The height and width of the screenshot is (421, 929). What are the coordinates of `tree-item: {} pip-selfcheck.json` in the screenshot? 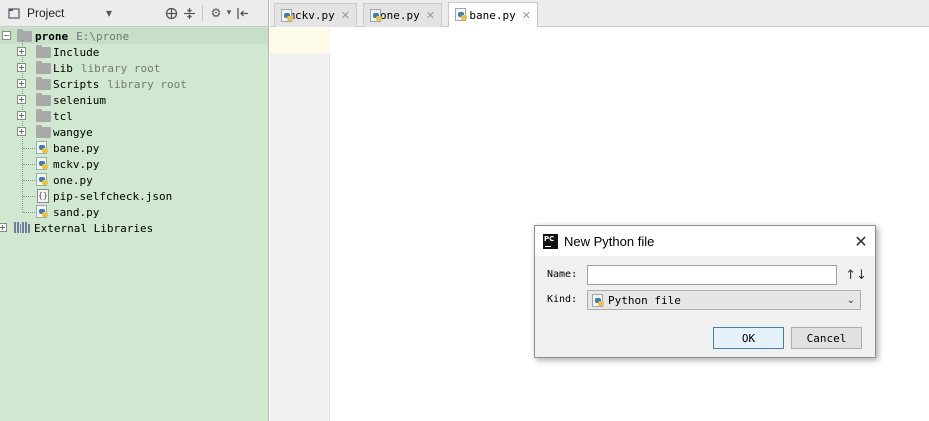 It's located at (134, 196).